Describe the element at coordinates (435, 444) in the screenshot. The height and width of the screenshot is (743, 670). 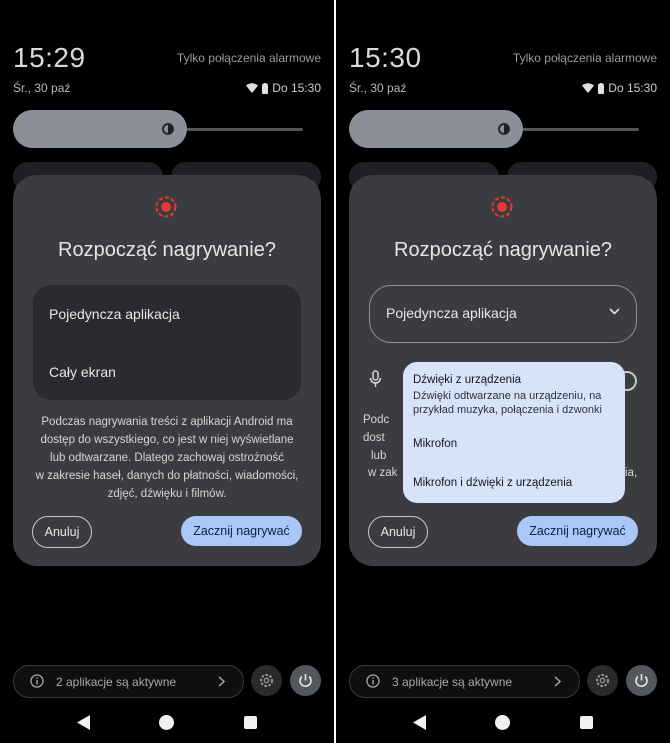
I see `option-microphone: Mikrofon` at that location.